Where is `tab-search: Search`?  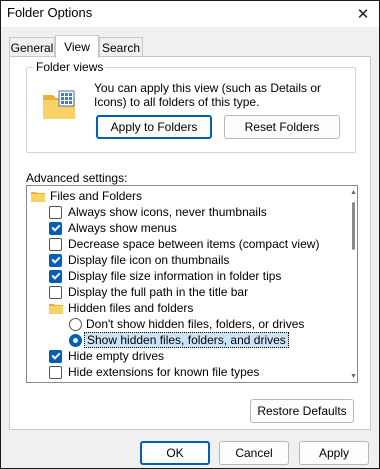
tab-search: Search is located at coordinates (121, 47).